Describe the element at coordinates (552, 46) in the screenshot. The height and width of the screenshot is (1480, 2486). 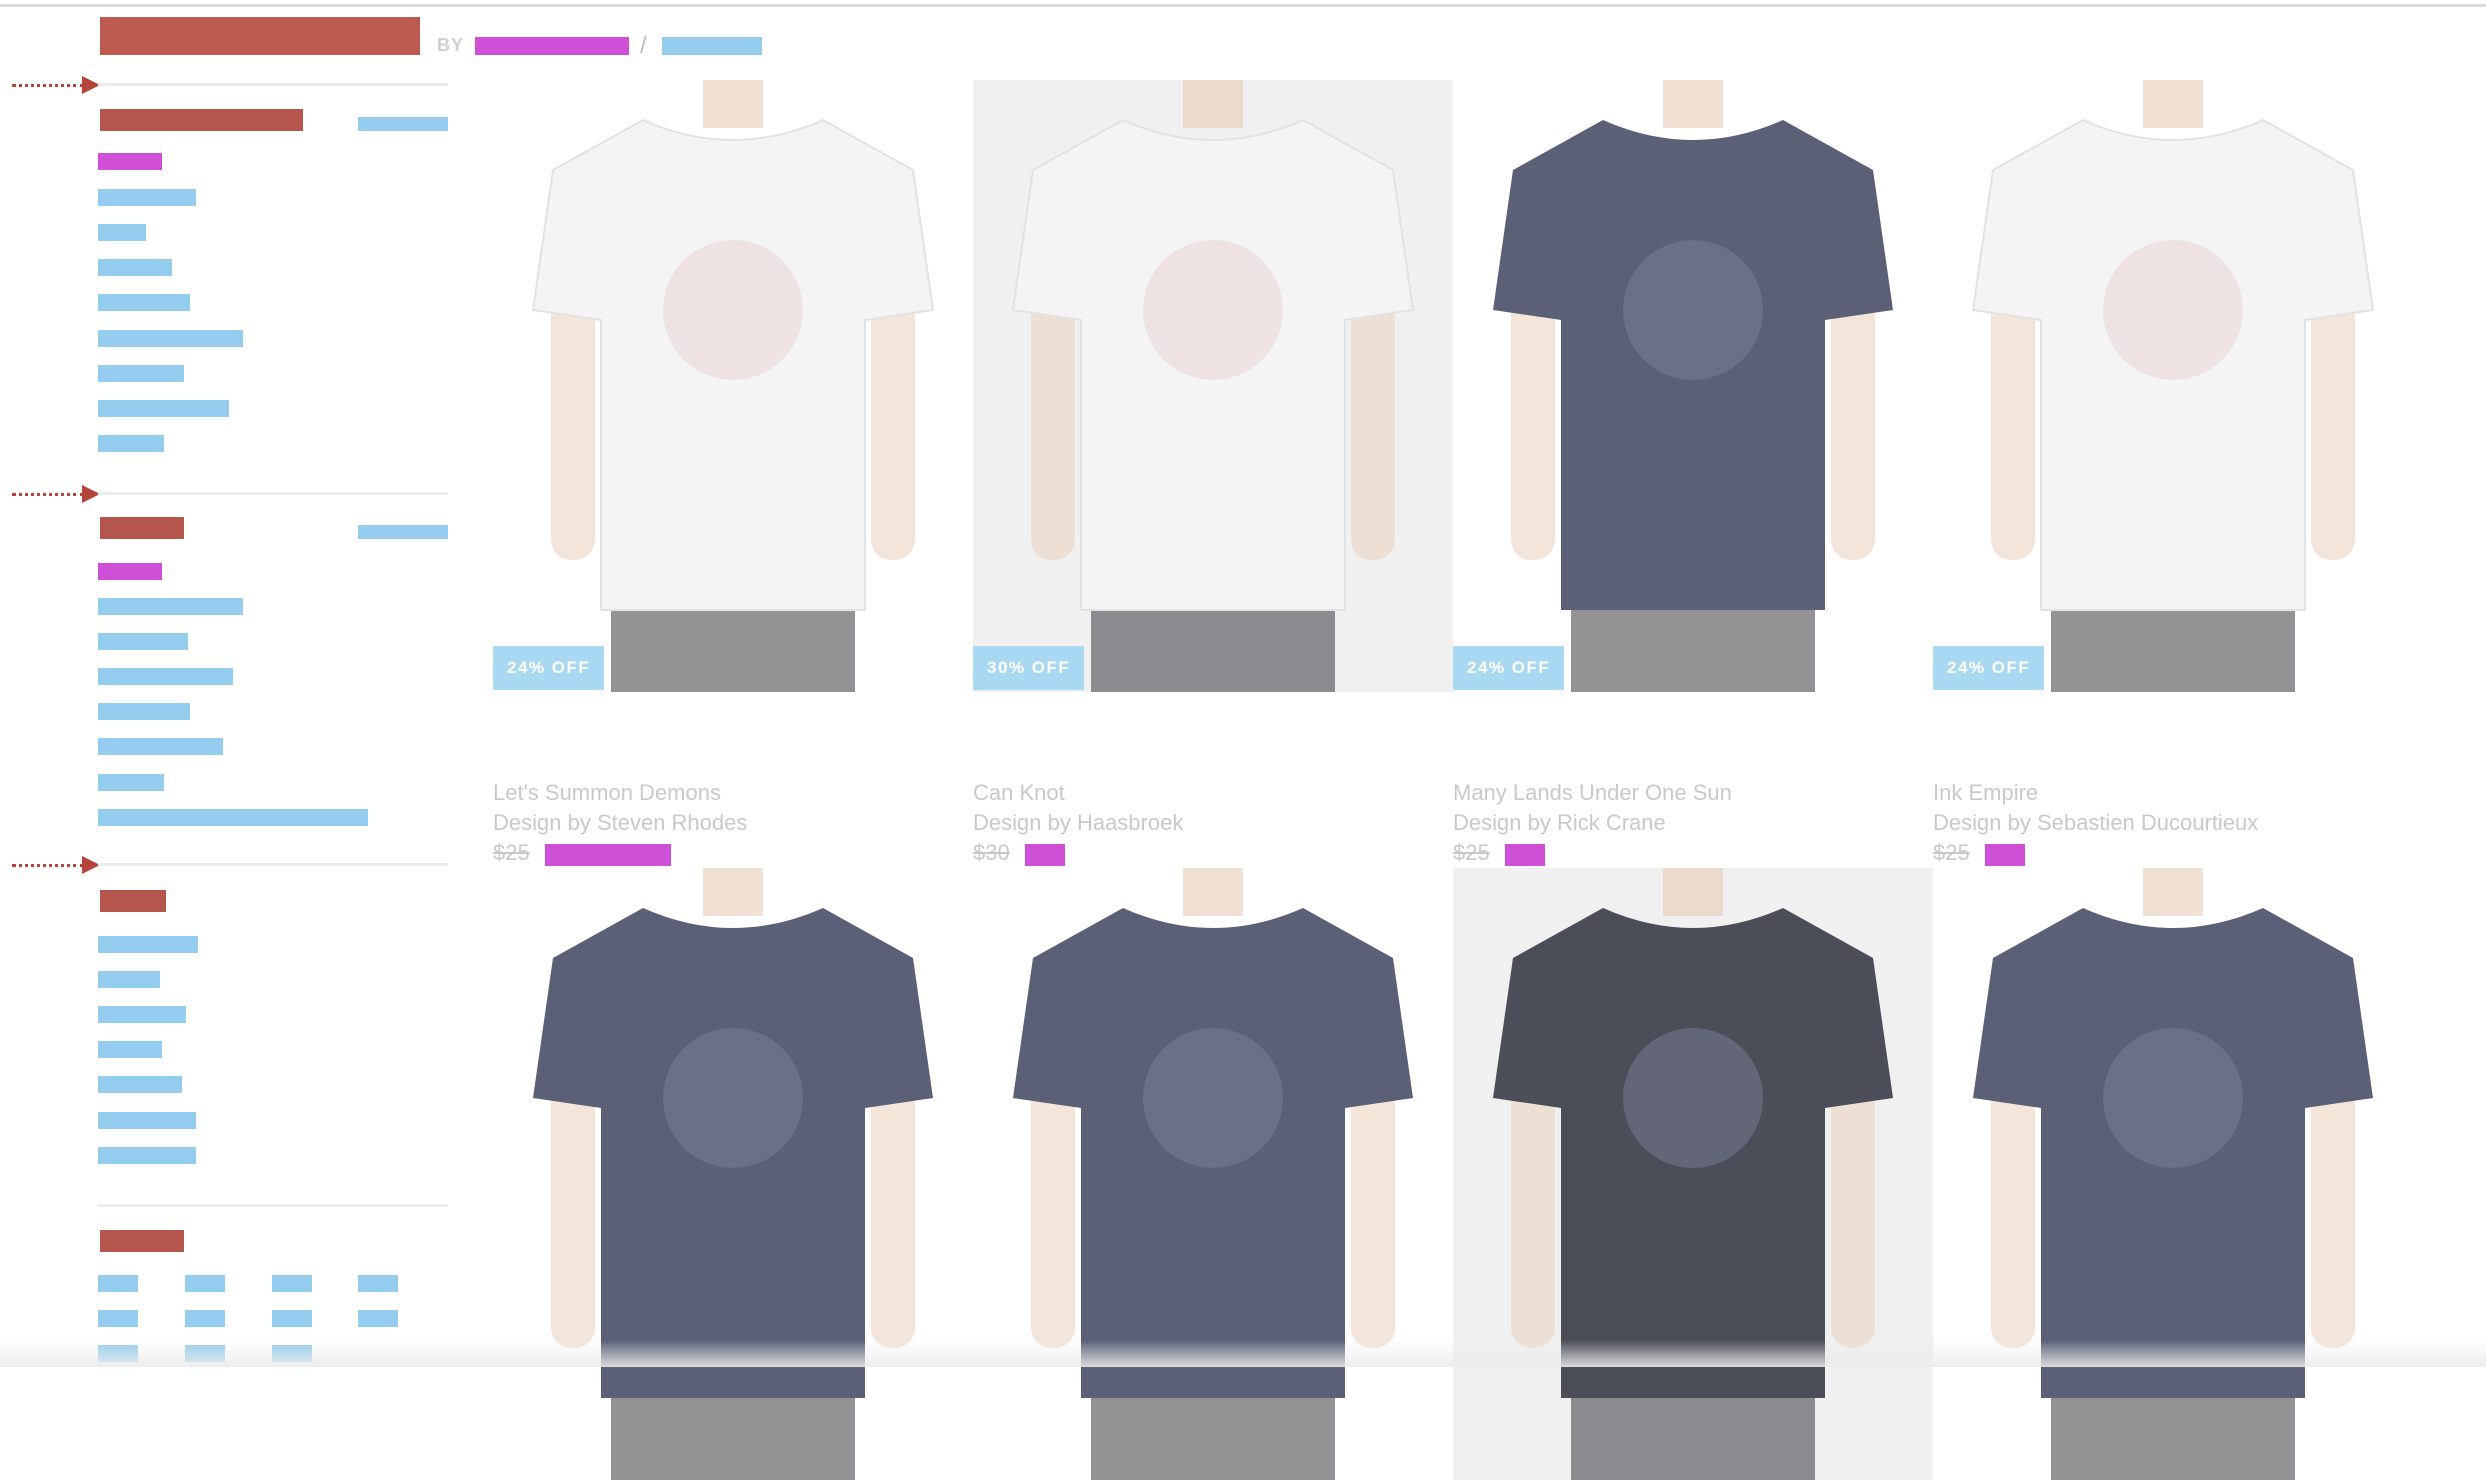
I see `sort-popularity-link` at that location.